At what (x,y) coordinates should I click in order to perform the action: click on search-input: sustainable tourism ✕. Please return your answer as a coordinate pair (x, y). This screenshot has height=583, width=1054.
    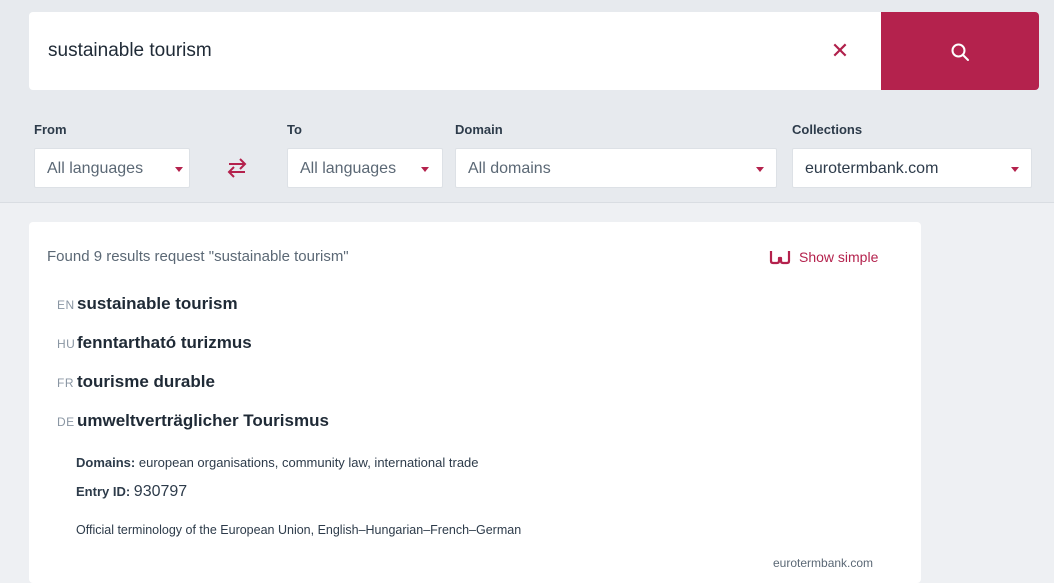
    Looking at the image, I should click on (455, 51).